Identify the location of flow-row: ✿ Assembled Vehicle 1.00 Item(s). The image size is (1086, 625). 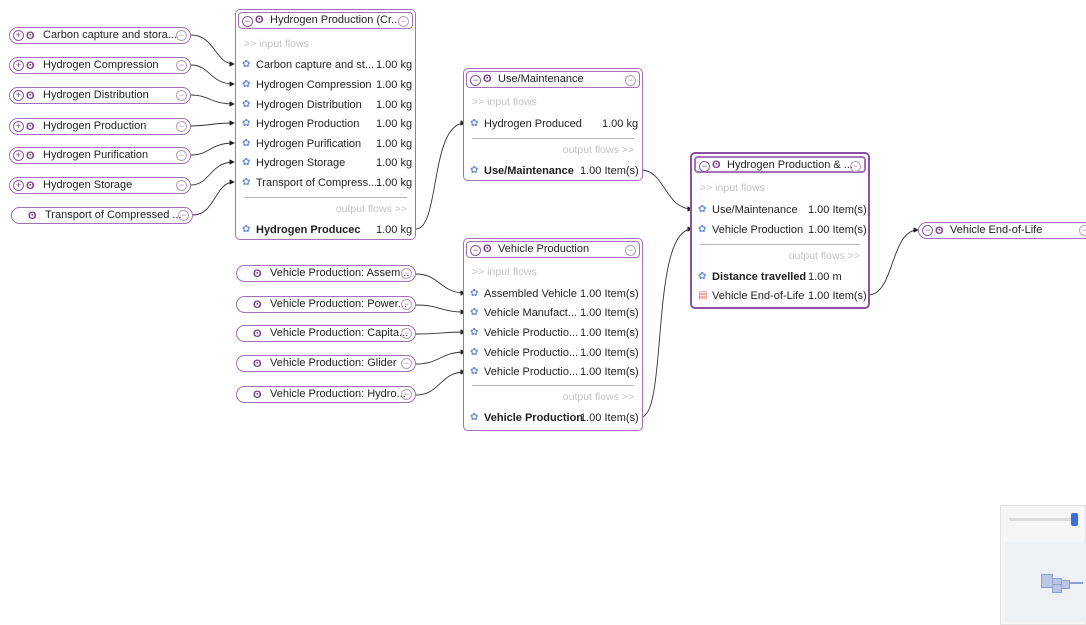
(555, 294).